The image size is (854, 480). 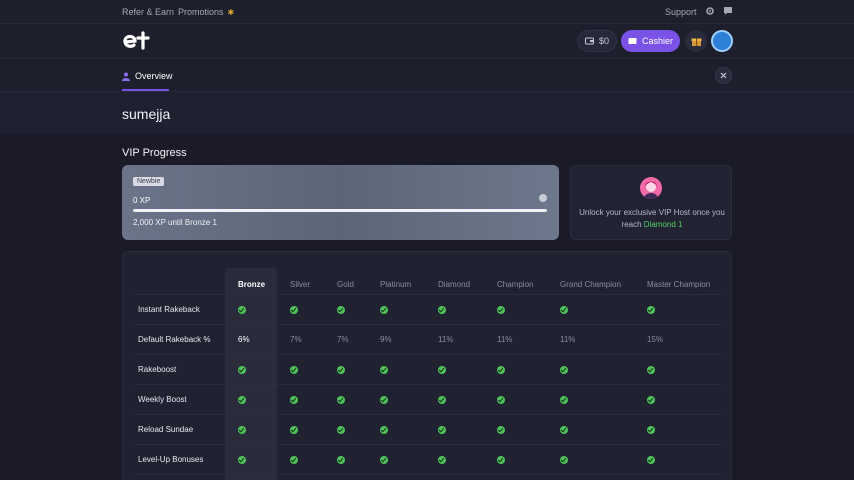 What do you see at coordinates (597, 41) in the screenshot?
I see `balance-button: $0` at bounding box center [597, 41].